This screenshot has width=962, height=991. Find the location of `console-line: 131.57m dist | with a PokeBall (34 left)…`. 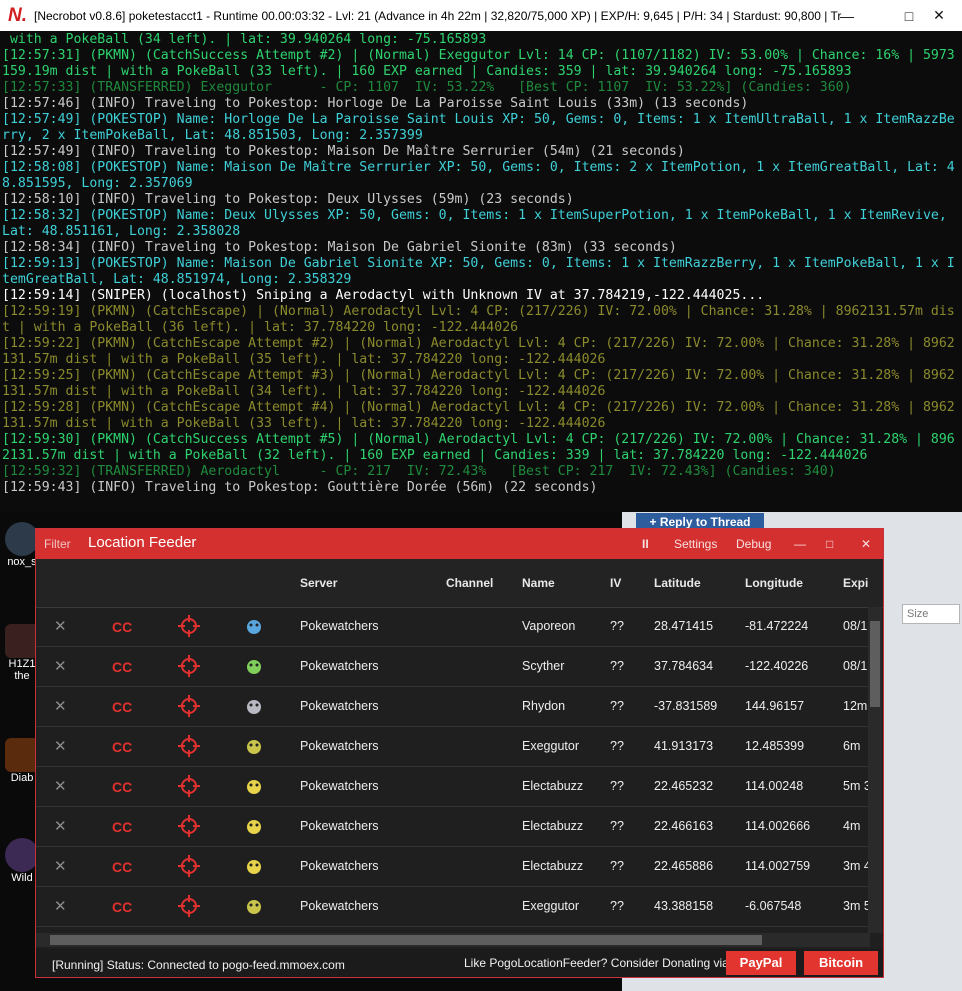

console-line: 131.57m dist | with a PokeBall (34 left)… is located at coordinates (304, 391).